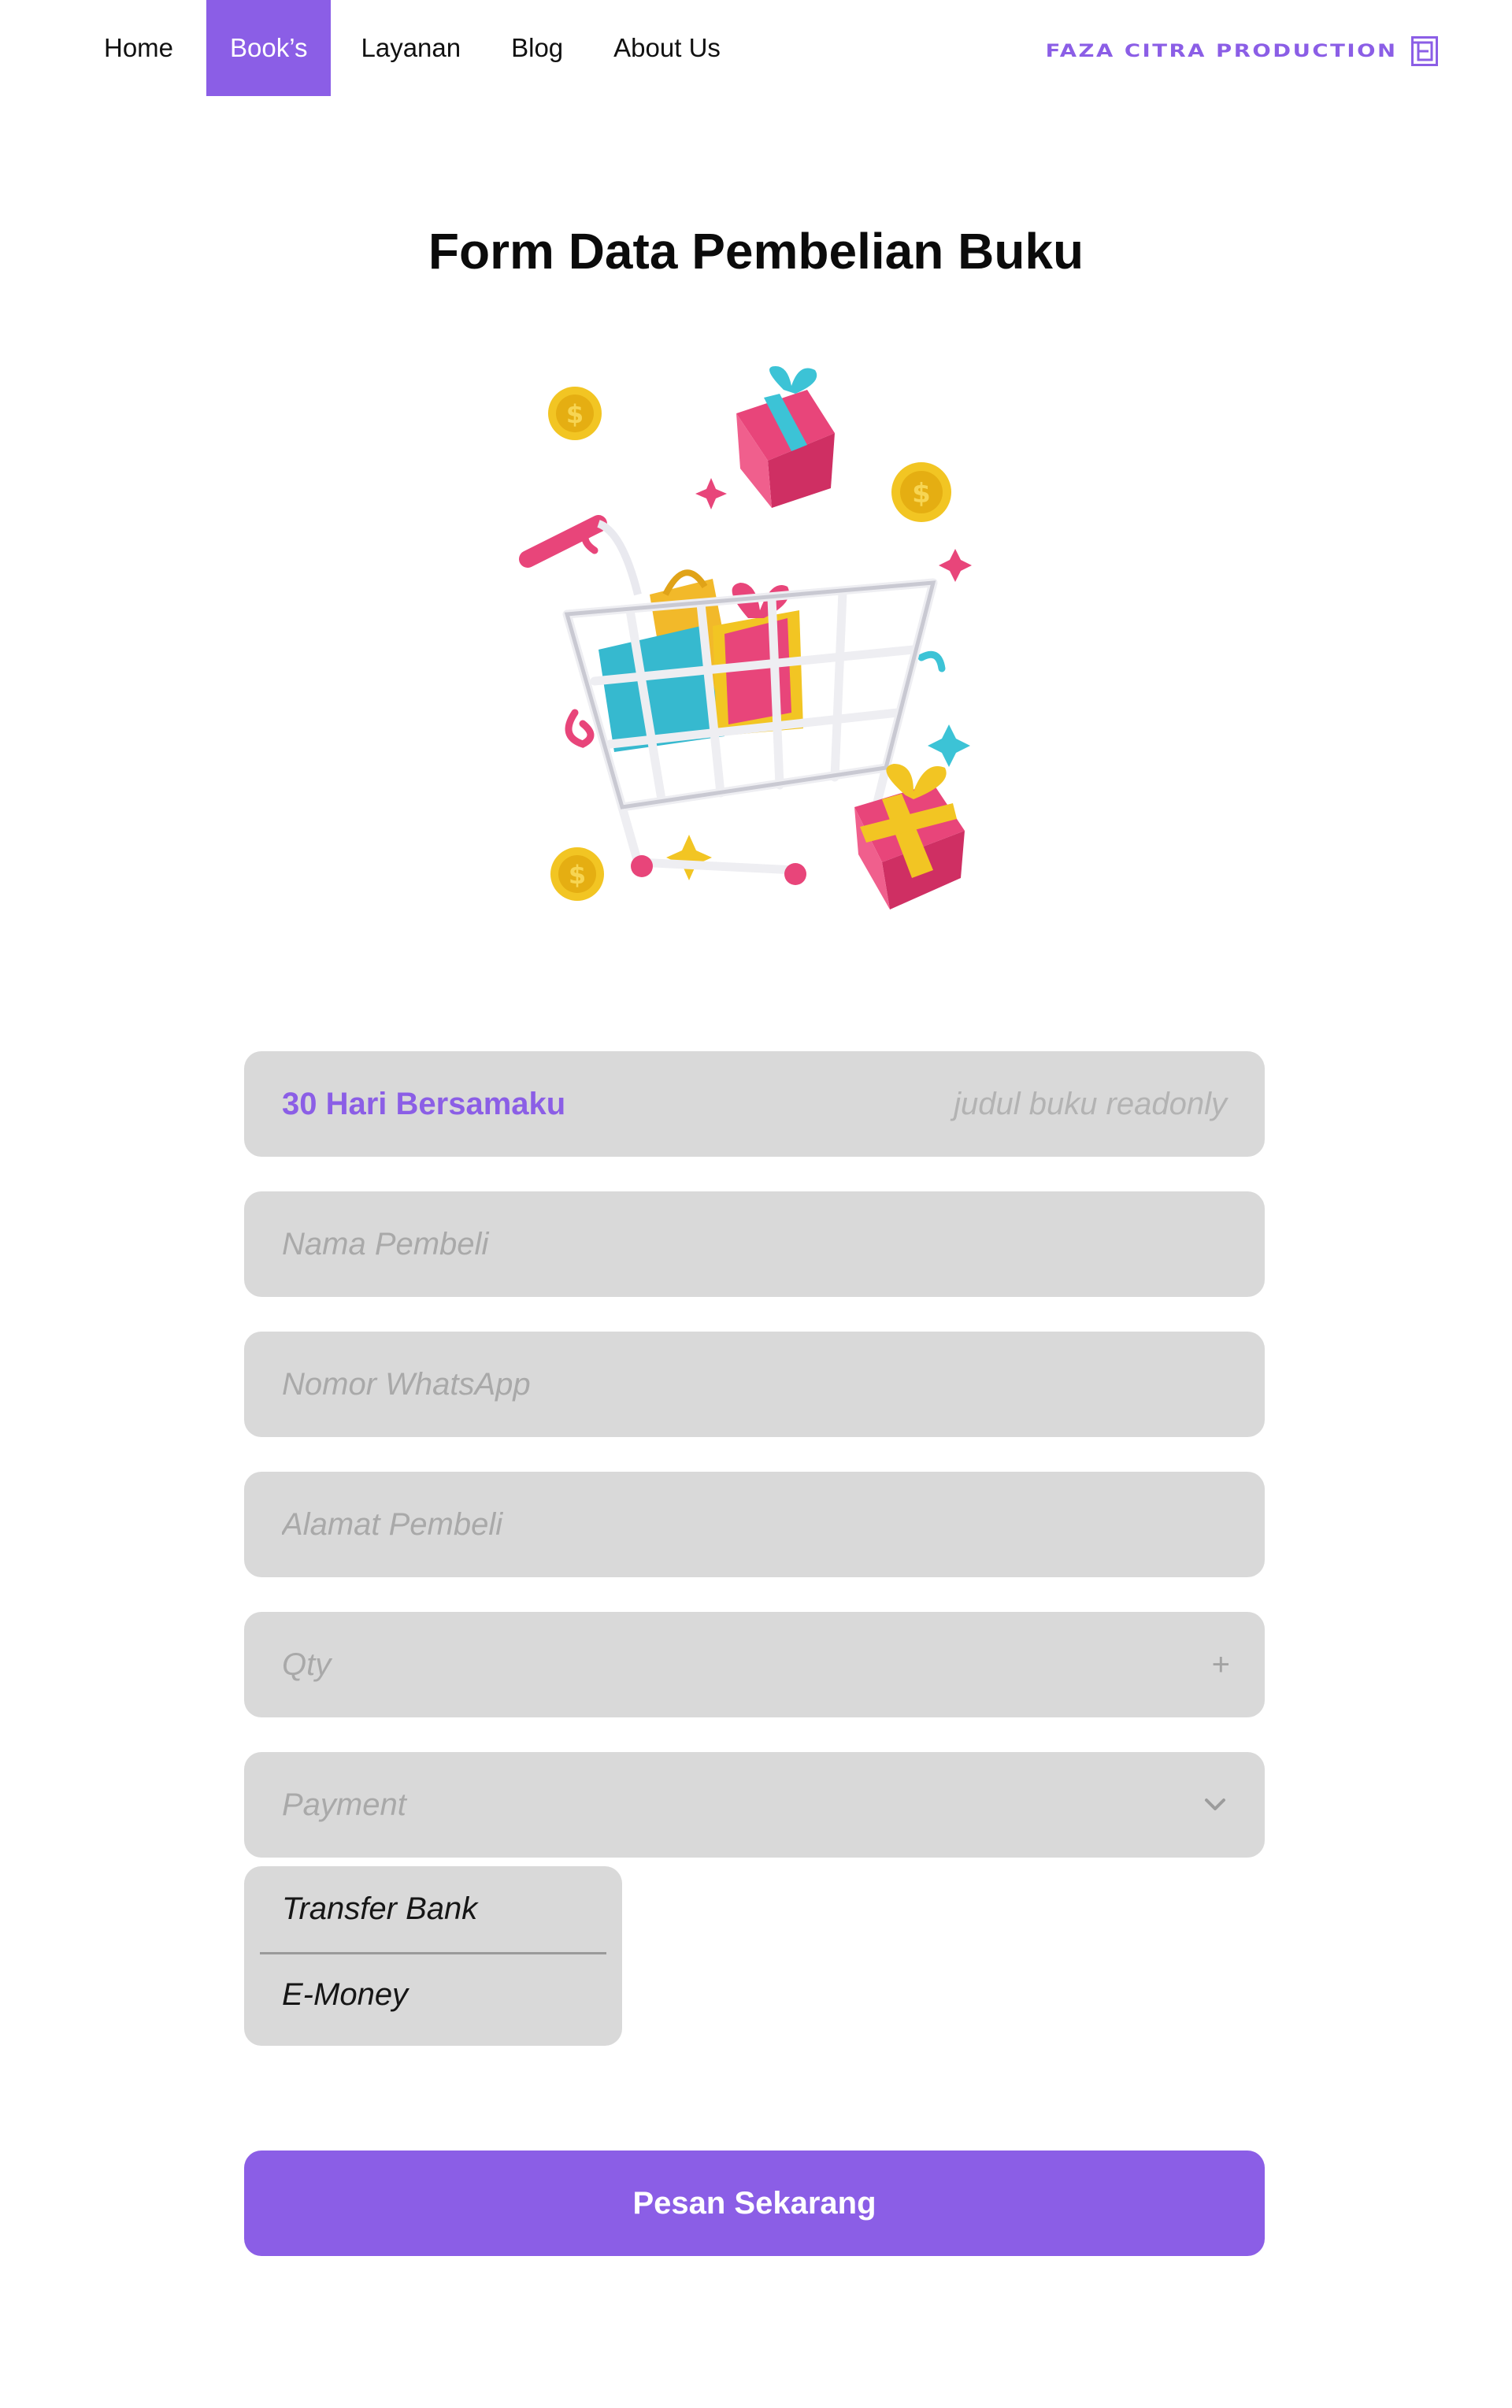 The height and width of the screenshot is (2408, 1512). I want to click on qty-input, so click(747, 1664).